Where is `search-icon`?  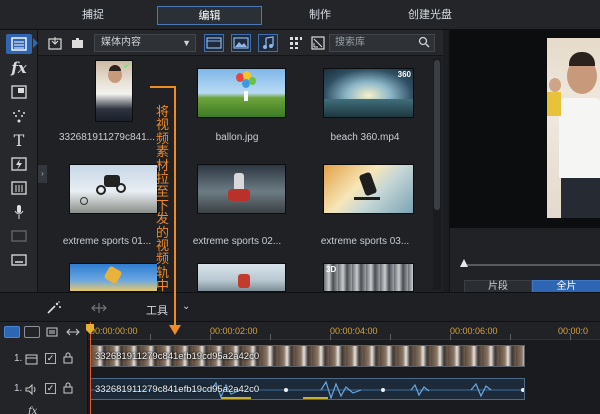
search-icon is located at coordinates (424, 45).